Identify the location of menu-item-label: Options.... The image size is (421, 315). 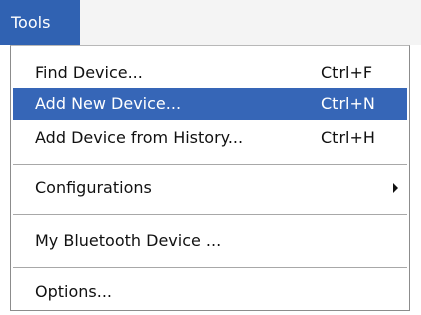
(73, 291).